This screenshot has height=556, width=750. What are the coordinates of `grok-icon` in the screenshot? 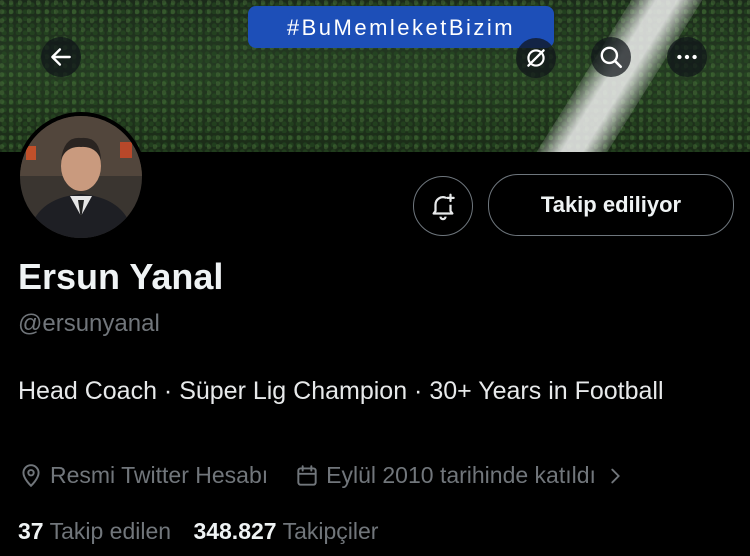 It's located at (536, 58).